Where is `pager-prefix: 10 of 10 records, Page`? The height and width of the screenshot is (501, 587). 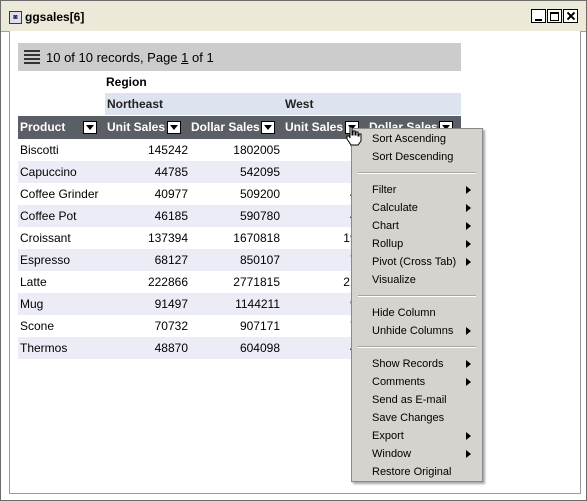 pager-prefix: 10 of 10 records, Page is located at coordinates (114, 57).